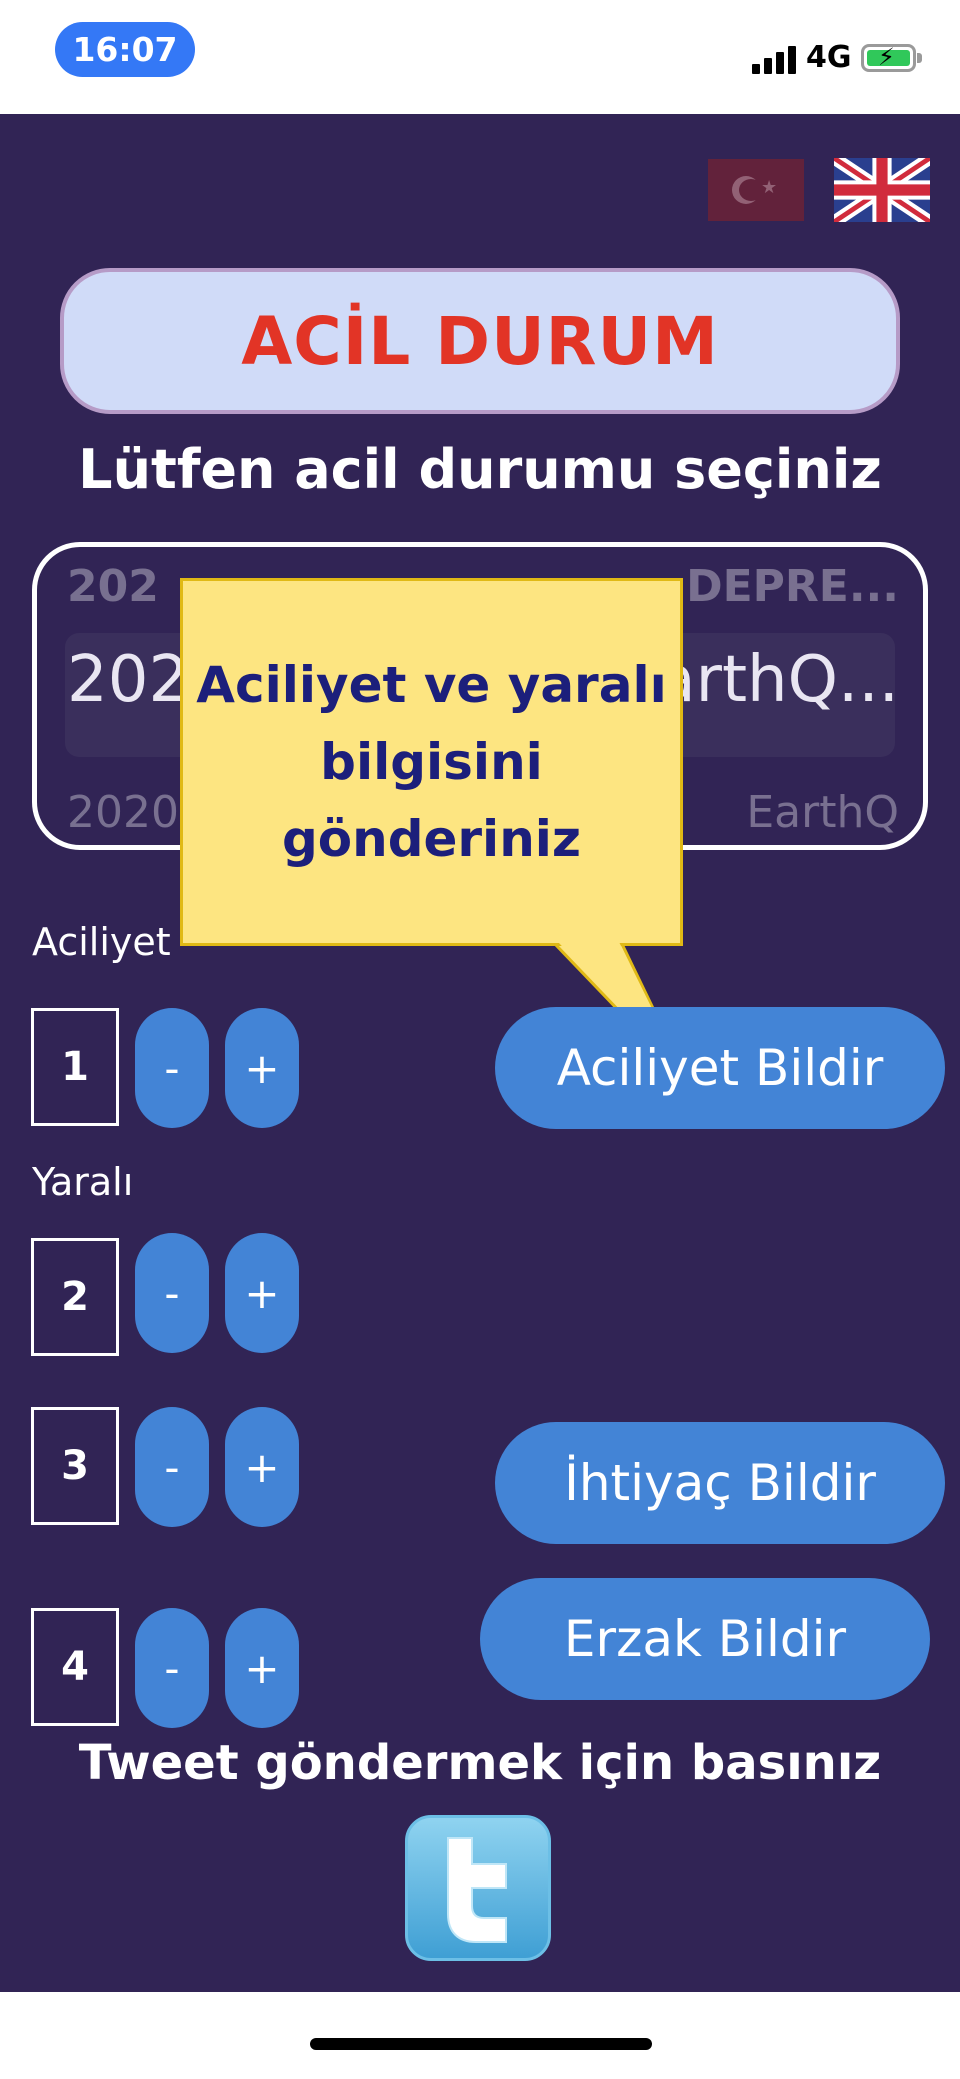 This screenshot has width=960, height=2079. What do you see at coordinates (75, 1667) in the screenshot?
I see `supply-value: 4` at bounding box center [75, 1667].